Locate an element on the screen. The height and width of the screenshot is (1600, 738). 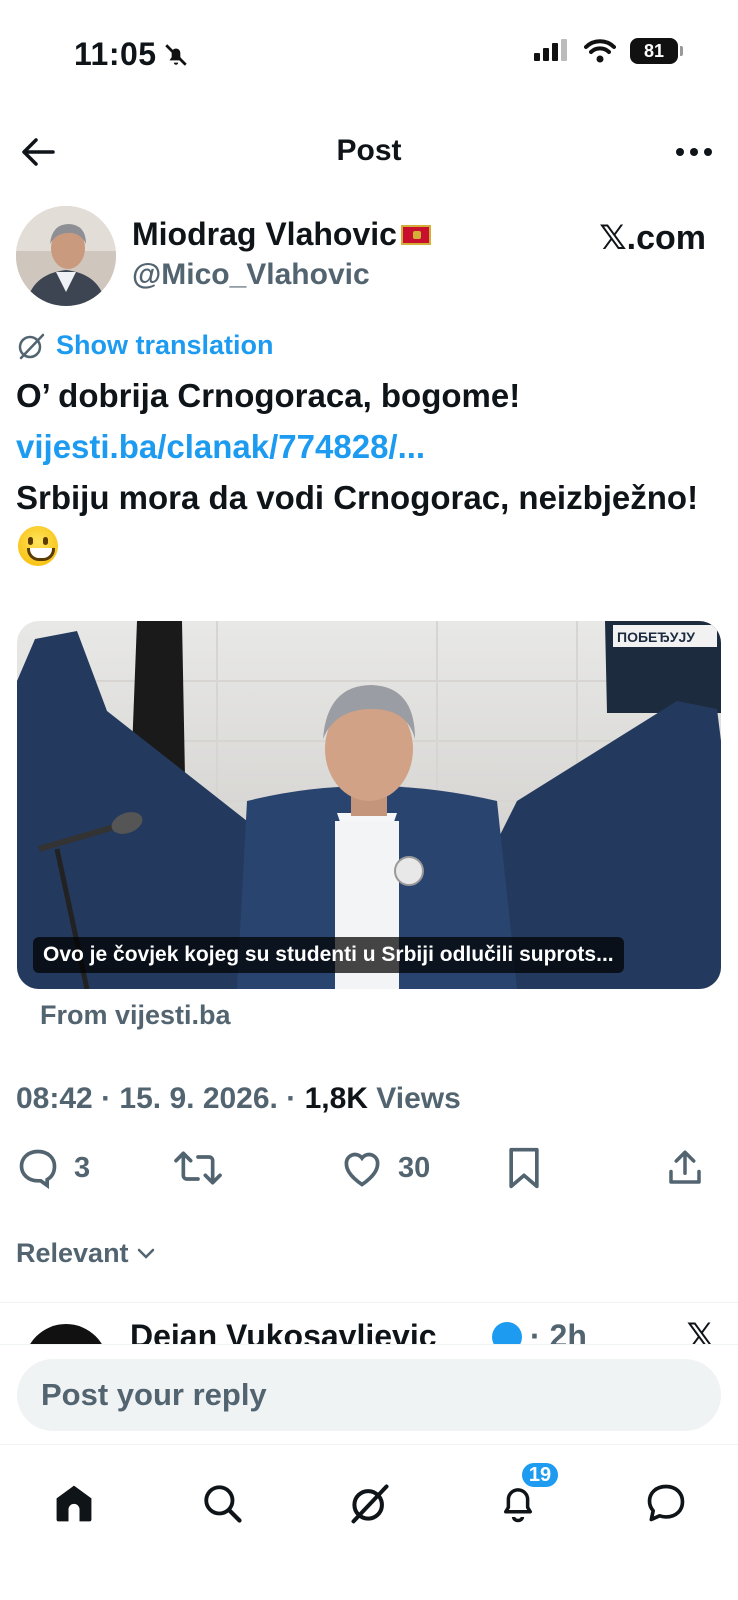
status-time: 11:05 is located at coordinates (131, 54).